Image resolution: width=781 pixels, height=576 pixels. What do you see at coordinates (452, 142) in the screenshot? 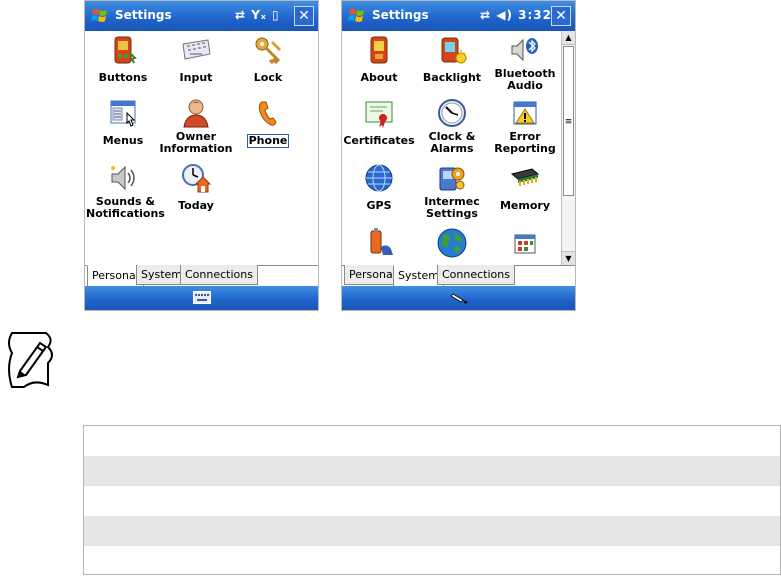
I see `settings-item-label: Clock & Alarms` at bounding box center [452, 142].